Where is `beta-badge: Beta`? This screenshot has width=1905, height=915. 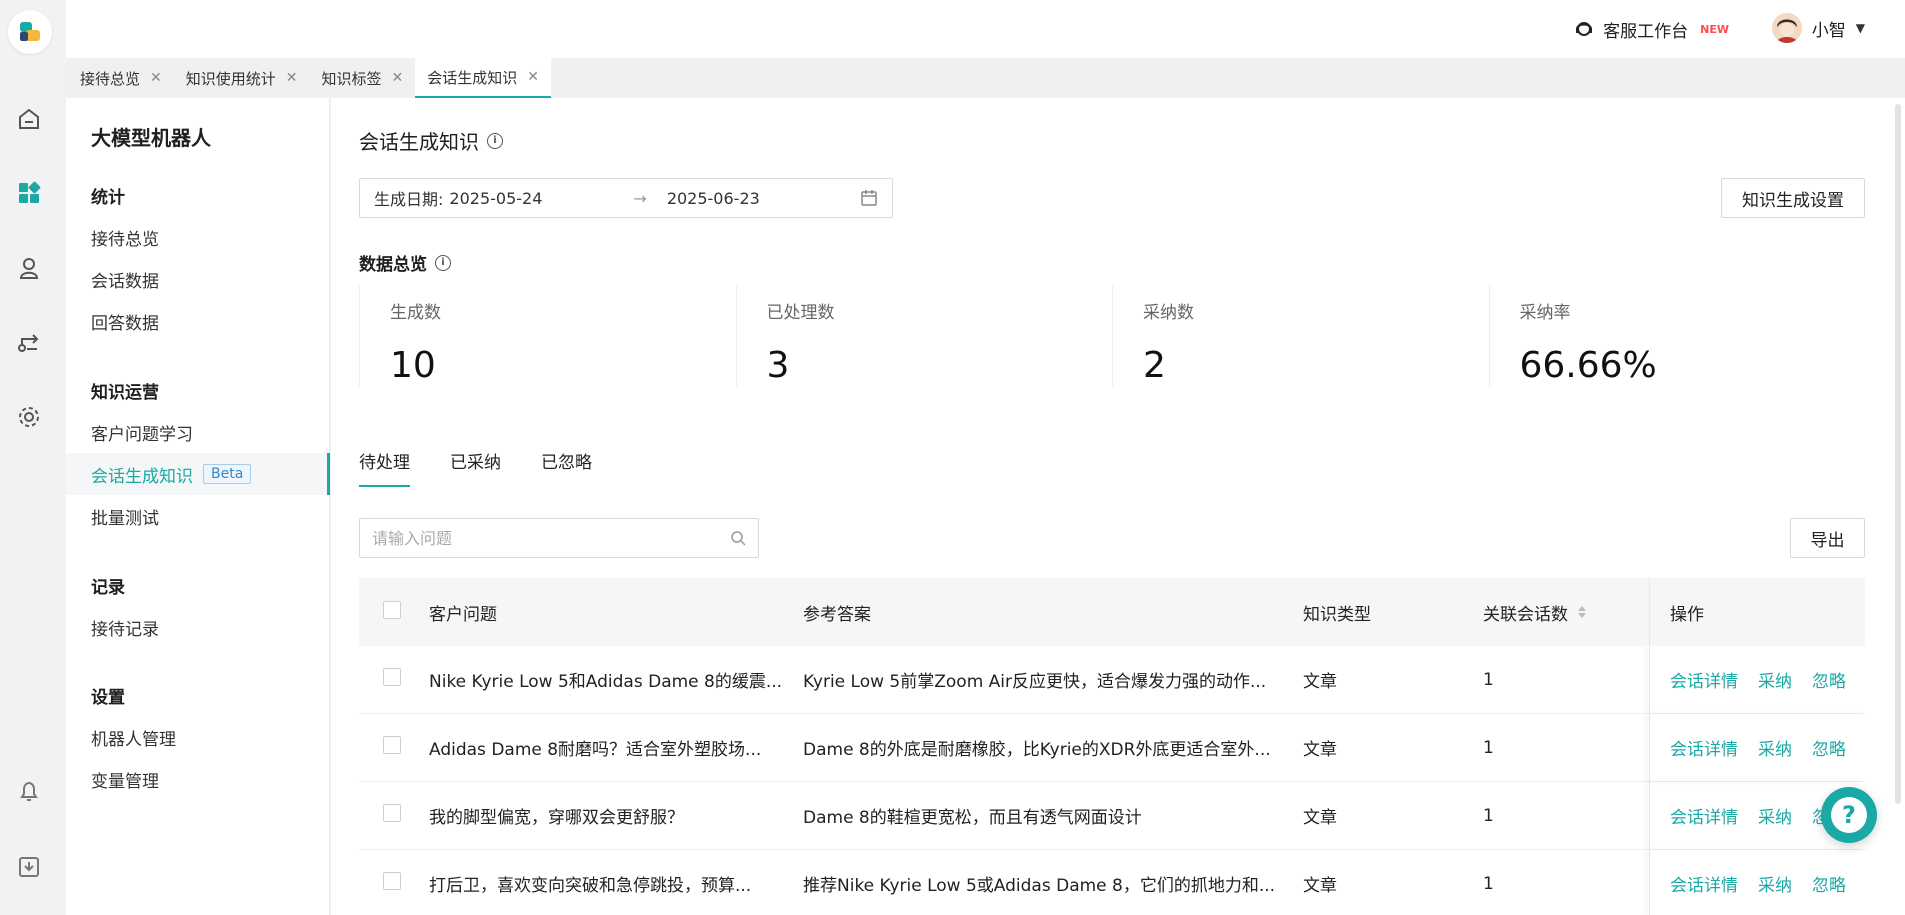 beta-badge: Beta is located at coordinates (227, 474).